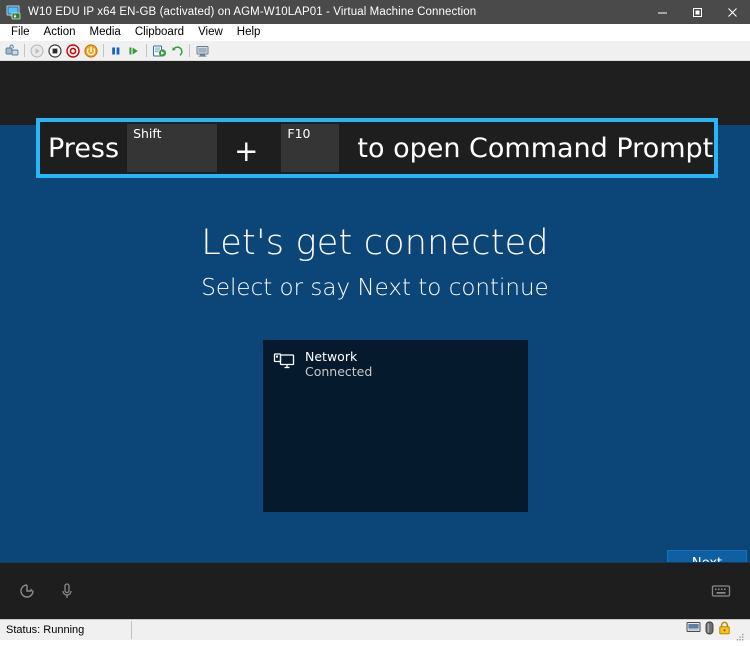 Image resolution: width=750 pixels, height=647 pixels. What do you see at coordinates (20, 33) in the screenshot?
I see `menu-item-file: File` at bounding box center [20, 33].